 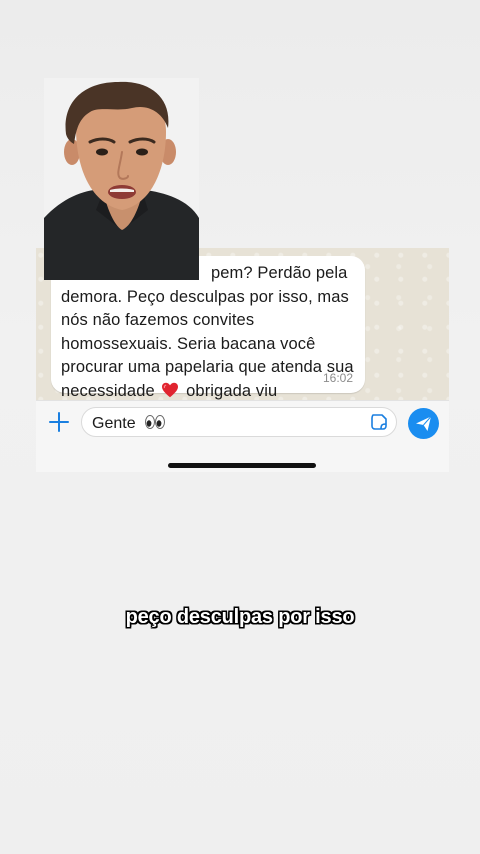 I want to click on send-button, so click(x=423, y=423).